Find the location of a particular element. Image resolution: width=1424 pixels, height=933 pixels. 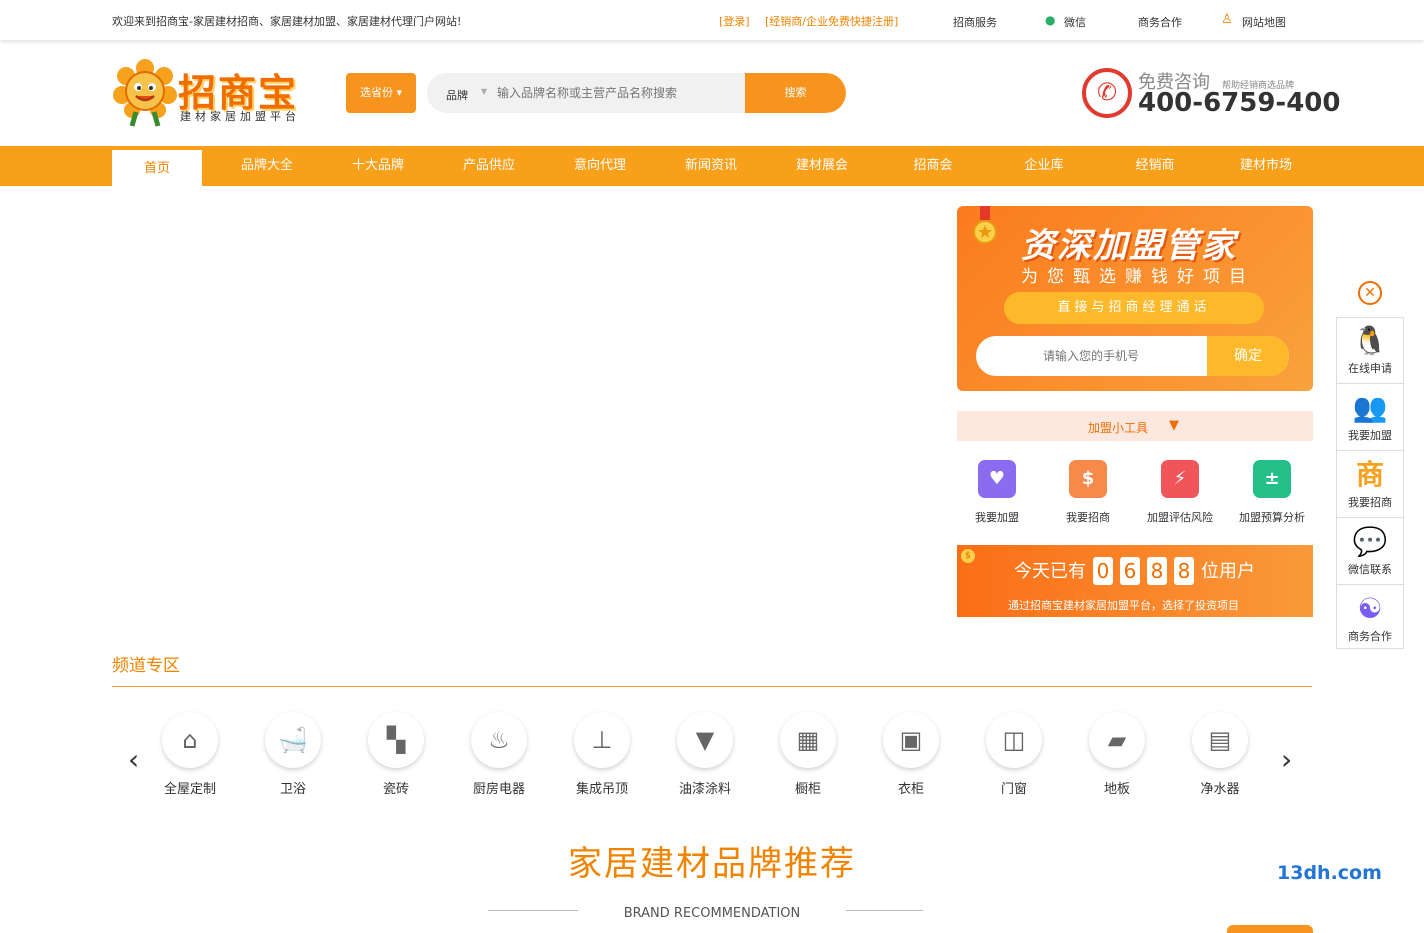

channel-label: 卫浴 is located at coordinates (292, 789).